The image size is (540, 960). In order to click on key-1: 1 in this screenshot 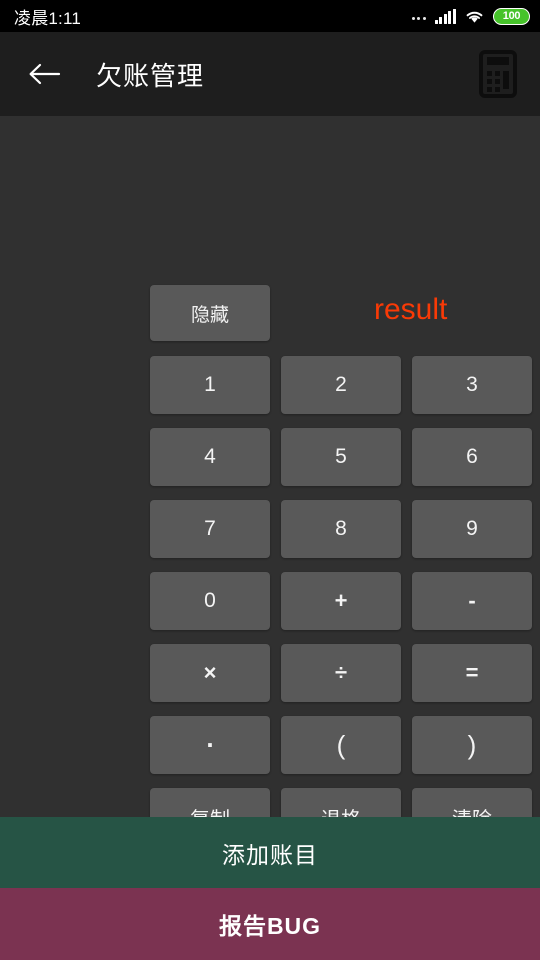, I will do `click(210, 385)`.